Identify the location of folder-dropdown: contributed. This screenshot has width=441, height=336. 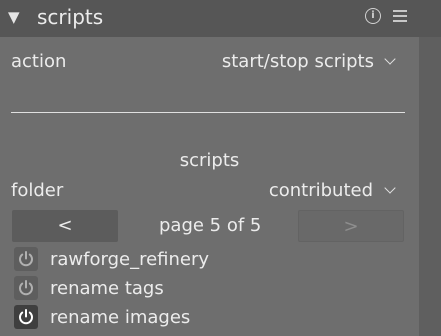
(321, 191).